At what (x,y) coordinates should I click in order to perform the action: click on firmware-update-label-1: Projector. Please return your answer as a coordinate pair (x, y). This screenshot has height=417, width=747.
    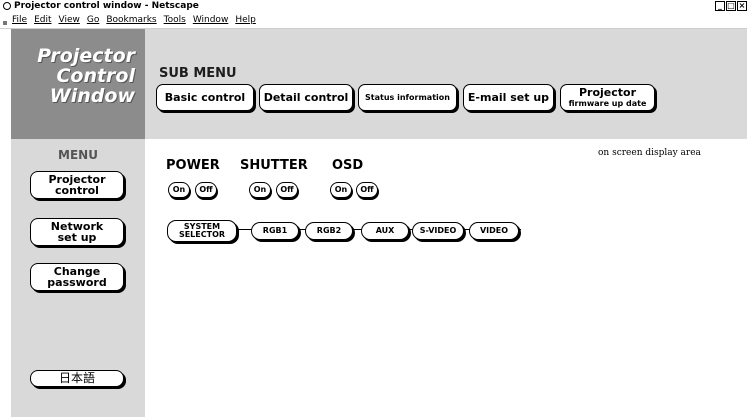
    Looking at the image, I should click on (607, 92).